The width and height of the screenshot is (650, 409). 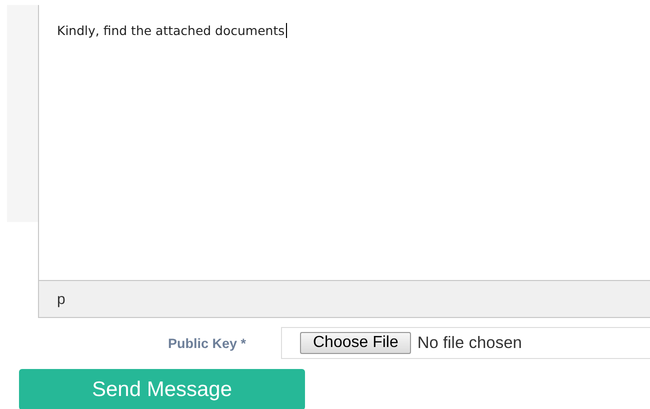 What do you see at coordinates (469, 343) in the screenshot?
I see `file-status-text: No file chosen` at bounding box center [469, 343].